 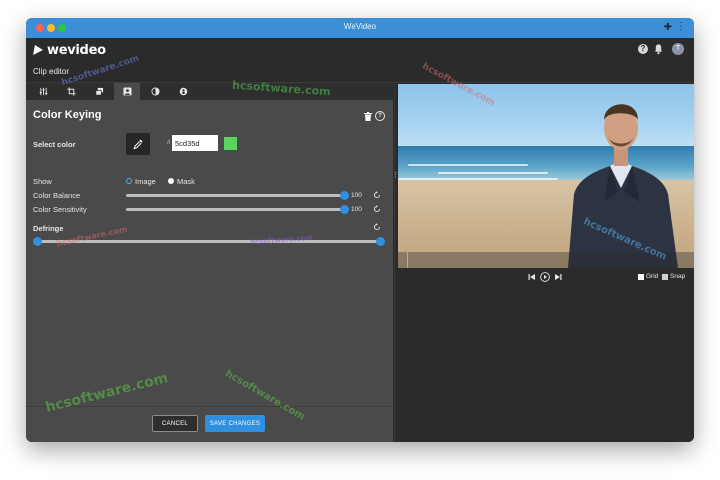 I want to click on puzzle-extension-icon: ✚, so click(x=668, y=27).